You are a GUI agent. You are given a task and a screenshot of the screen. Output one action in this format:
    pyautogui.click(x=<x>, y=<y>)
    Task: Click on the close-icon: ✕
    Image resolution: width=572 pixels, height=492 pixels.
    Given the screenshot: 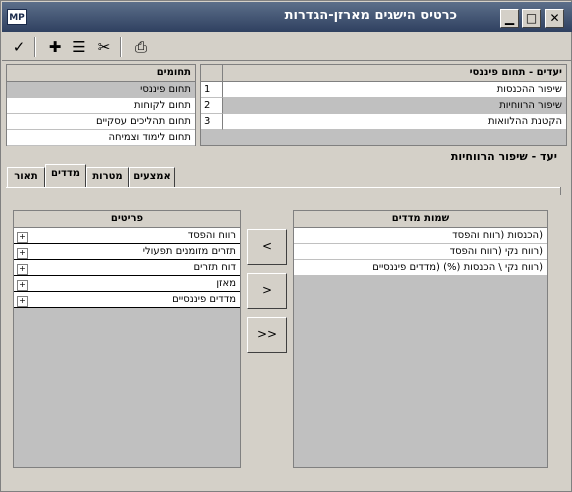 What is the action you would take?
    pyautogui.click(x=554, y=18)
    